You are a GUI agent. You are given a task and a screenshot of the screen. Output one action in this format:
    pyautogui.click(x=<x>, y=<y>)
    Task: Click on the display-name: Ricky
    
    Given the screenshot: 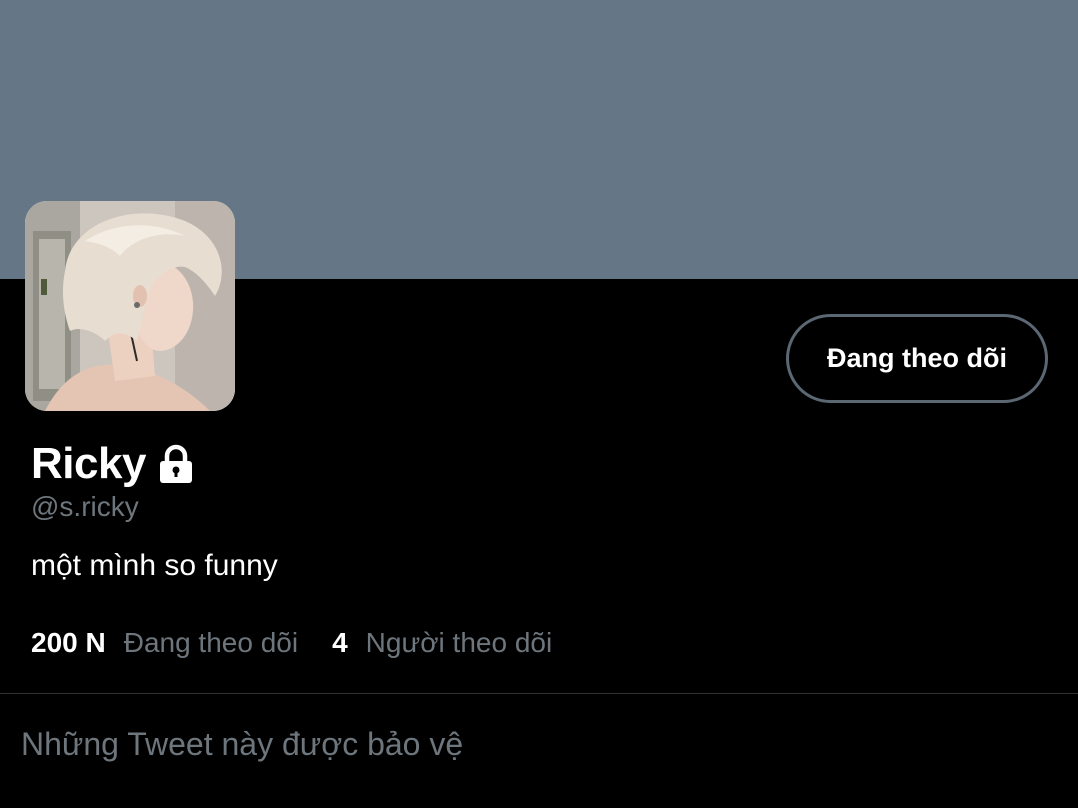 What is the action you would take?
    pyautogui.click(x=88, y=463)
    